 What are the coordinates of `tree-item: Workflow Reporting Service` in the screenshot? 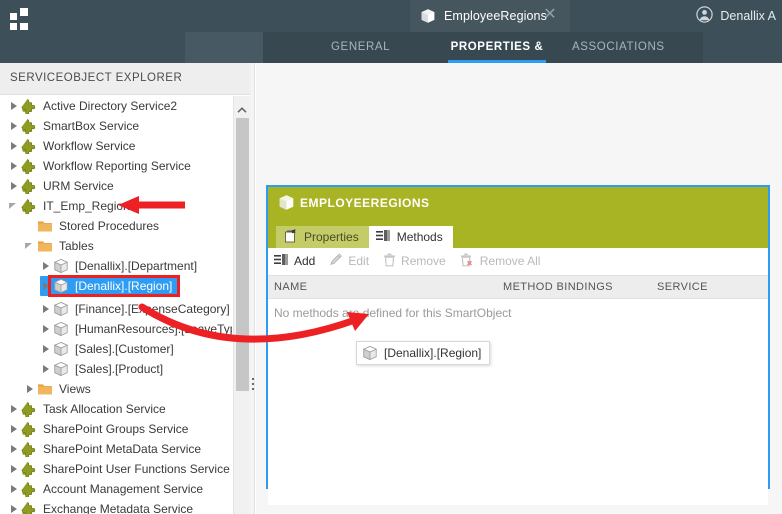 It's located at (120, 166).